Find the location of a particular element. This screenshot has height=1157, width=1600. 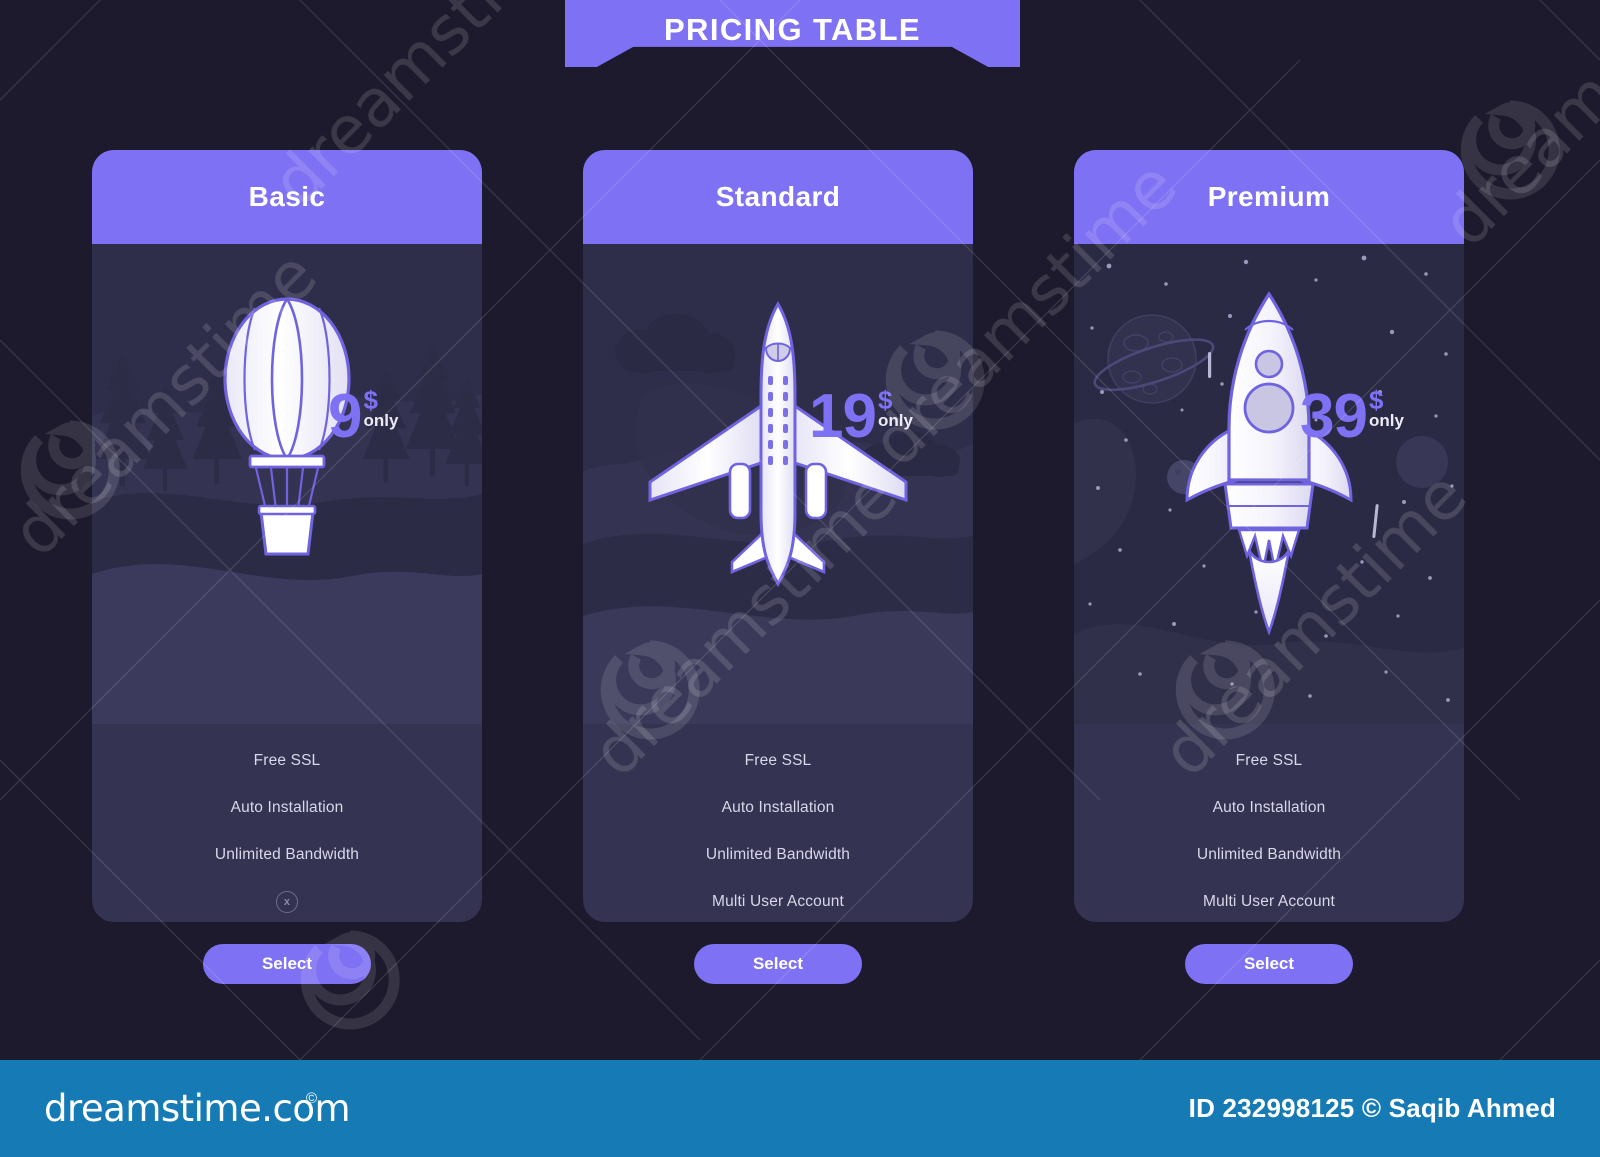

select-button-basic: Select is located at coordinates (287, 964).